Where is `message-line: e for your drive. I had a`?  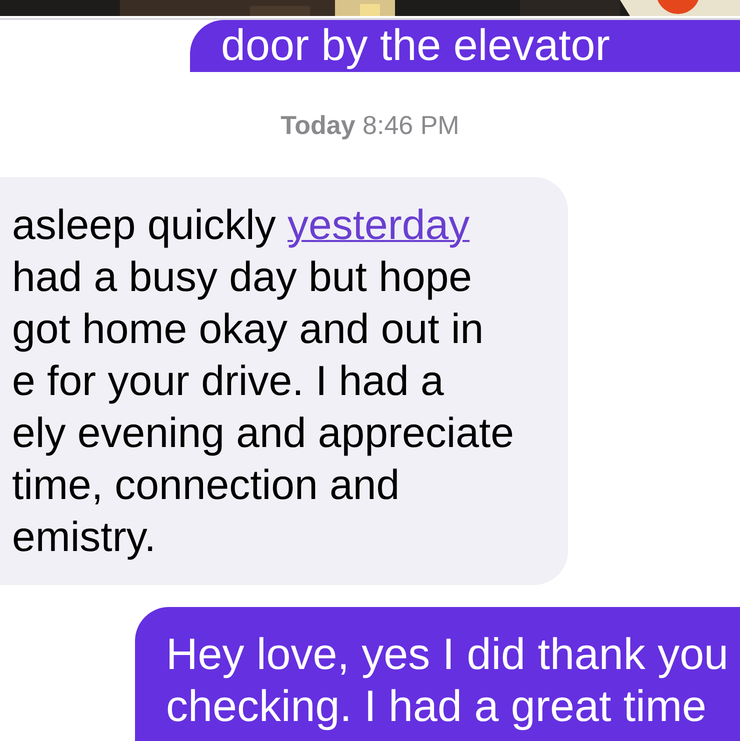
message-line: e for your drive. I had a is located at coordinates (228, 381).